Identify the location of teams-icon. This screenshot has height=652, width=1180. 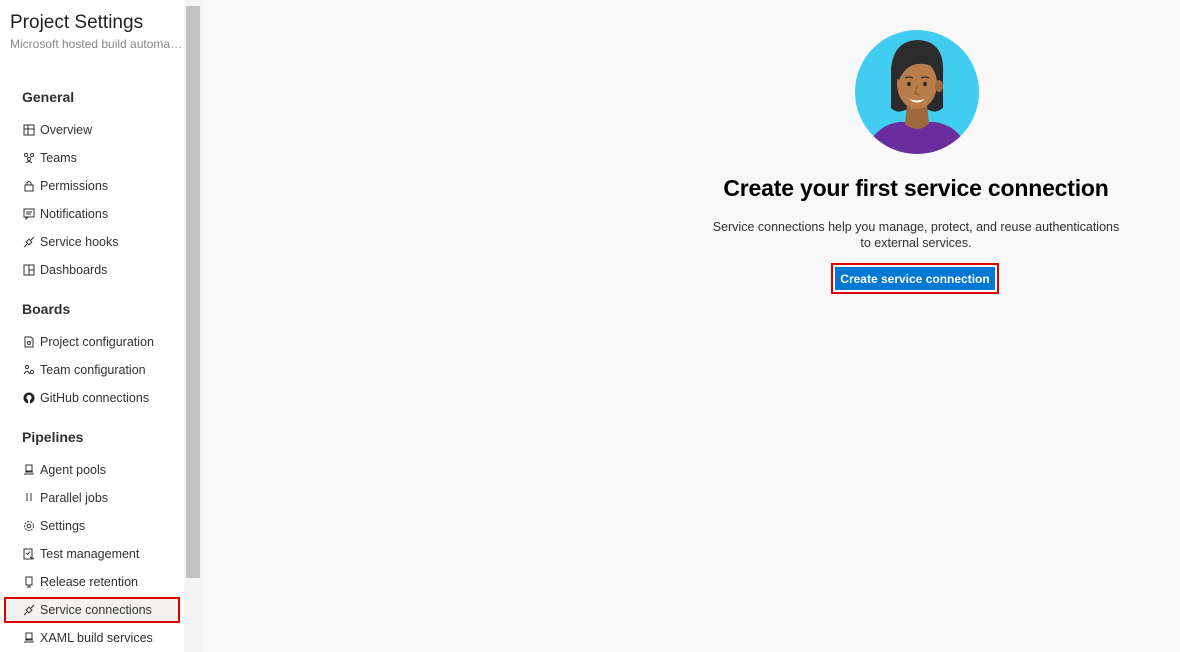
(29, 158).